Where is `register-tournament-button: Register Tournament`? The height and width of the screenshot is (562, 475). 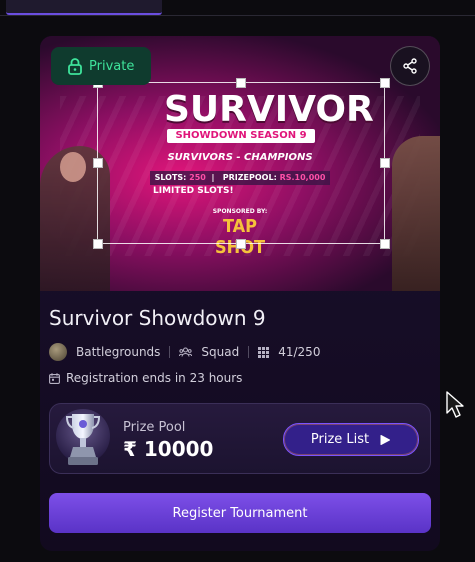
register-tournament-button: Register Tournament is located at coordinates (240, 513).